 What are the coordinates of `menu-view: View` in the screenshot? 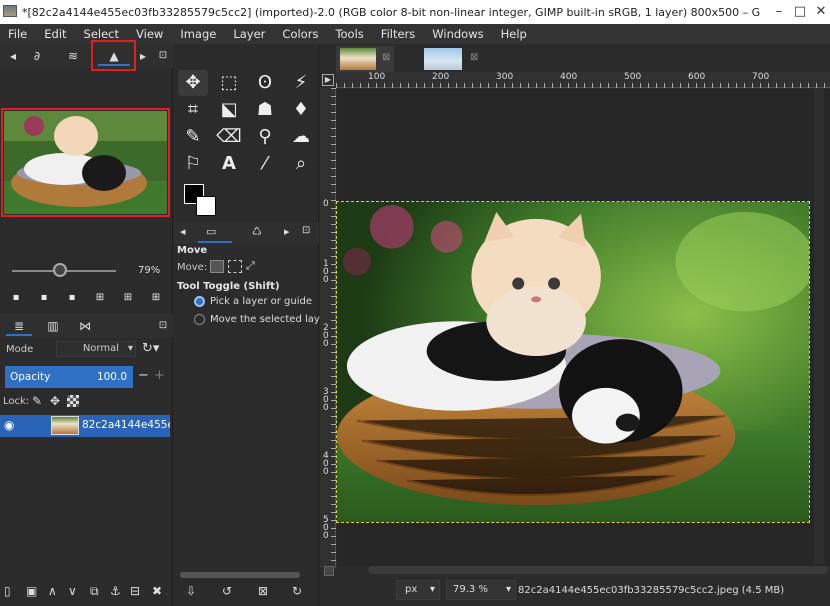 It's located at (149, 34).